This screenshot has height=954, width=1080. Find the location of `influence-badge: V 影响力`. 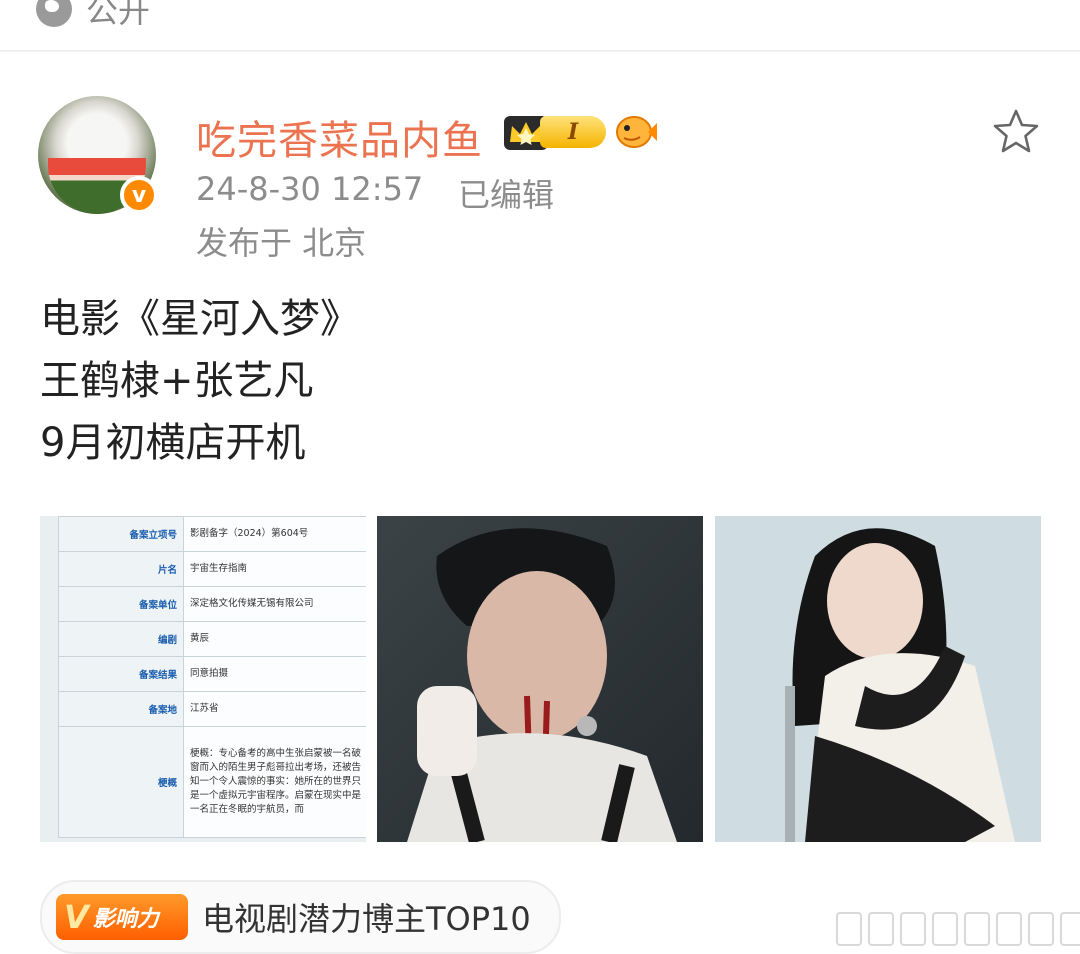

influence-badge: V 影响力 is located at coordinates (122, 917).